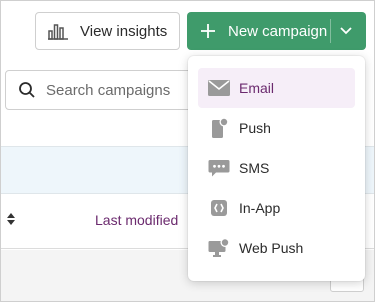 This screenshot has width=375, height=302. Describe the element at coordinates (27, 90) in the screenshot. I see `search-icon` at that location.